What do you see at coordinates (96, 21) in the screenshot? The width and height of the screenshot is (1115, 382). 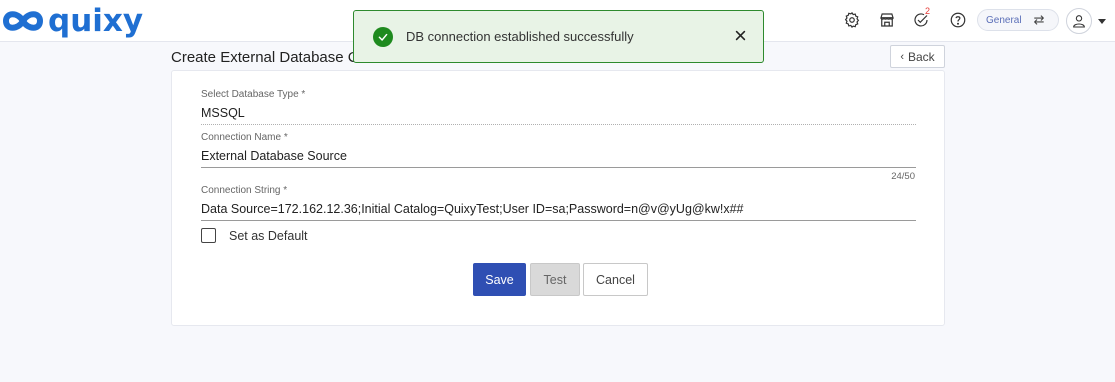 I see `logo-text: quixy` at bounding box center [96, 21].